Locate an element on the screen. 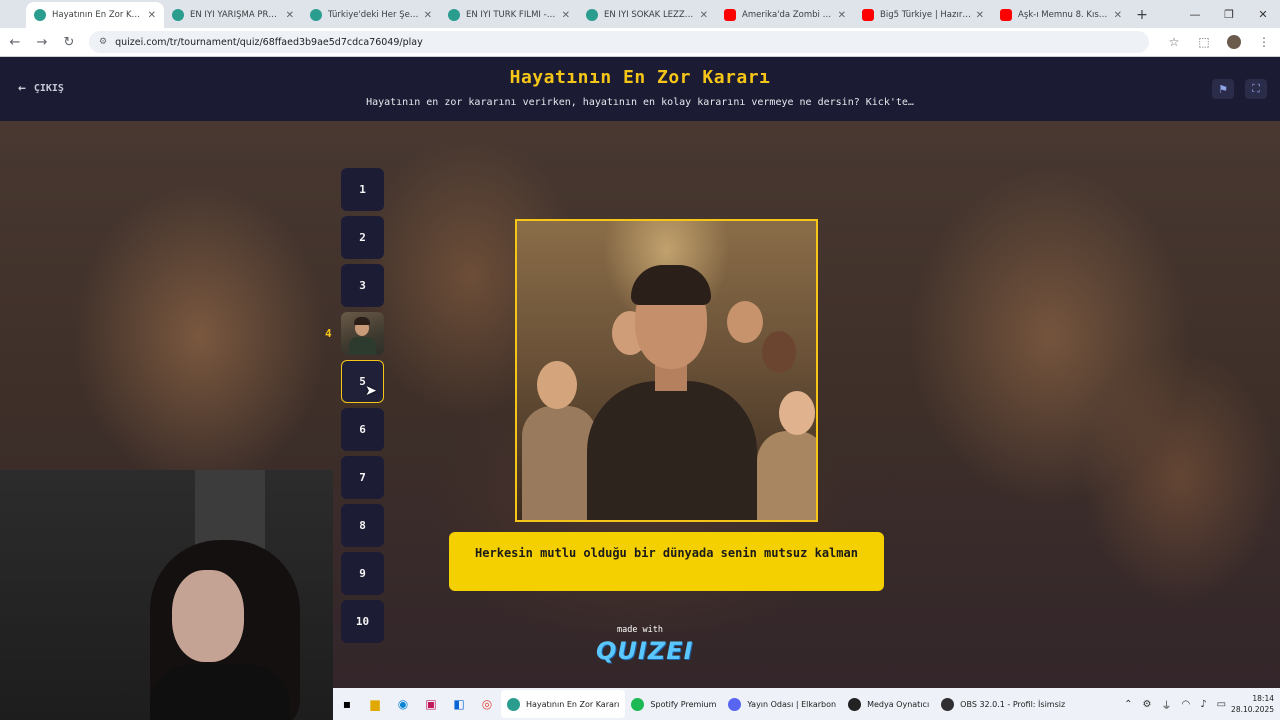 The image size is (1280, 720). chrome-icon: ◎ is located at coordinates (487, 704).